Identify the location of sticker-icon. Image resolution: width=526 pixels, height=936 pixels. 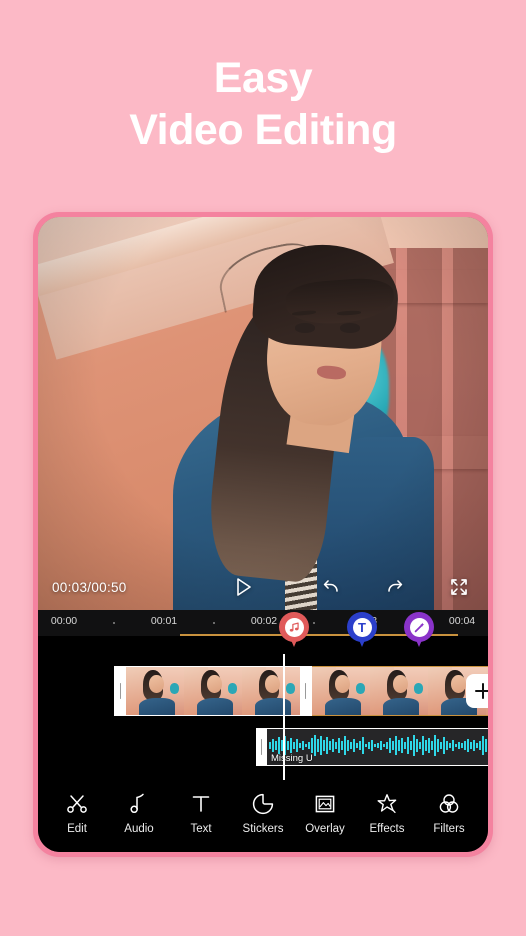
(263, 803).